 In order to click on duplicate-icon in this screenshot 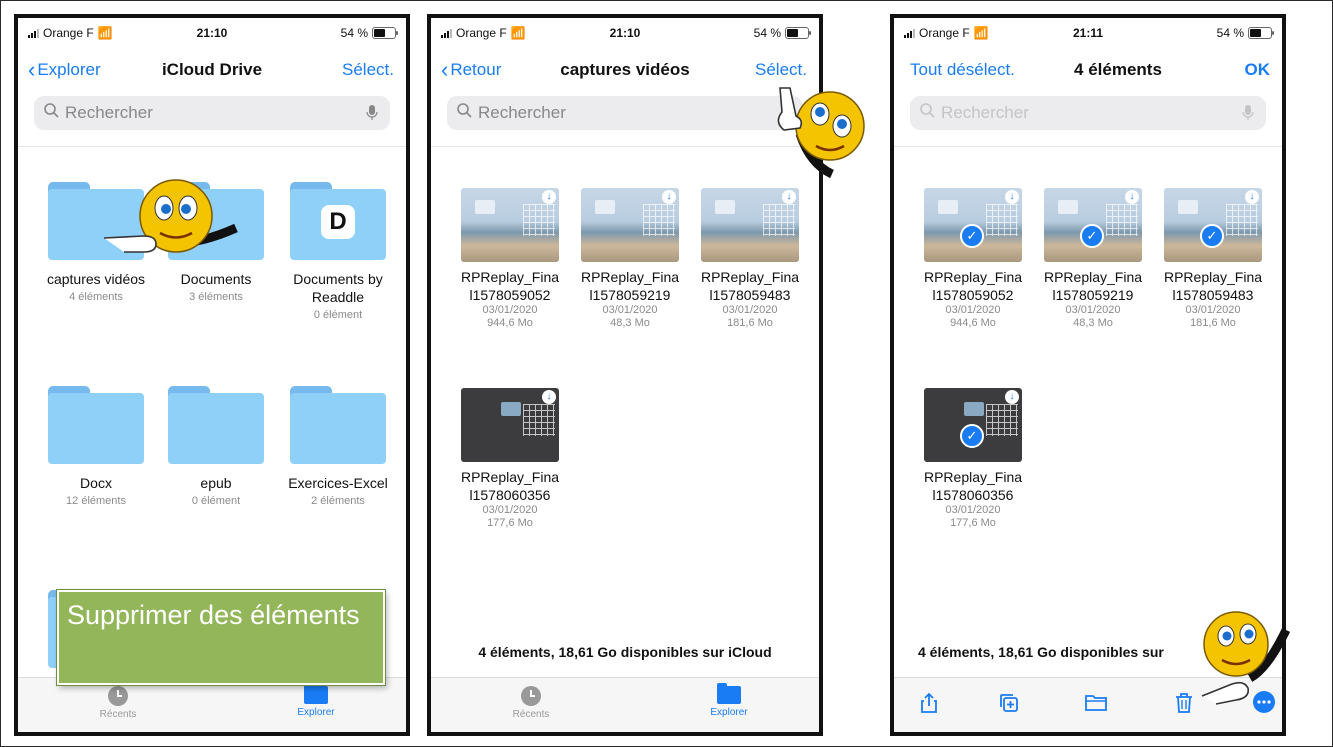, I will do `click(1009, 706)`.